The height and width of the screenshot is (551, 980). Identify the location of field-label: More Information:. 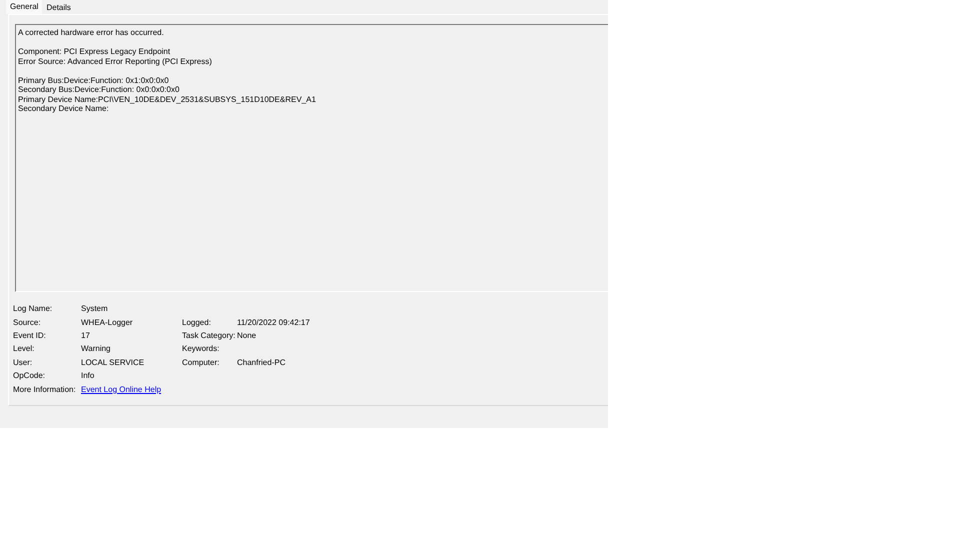
(45, 389).